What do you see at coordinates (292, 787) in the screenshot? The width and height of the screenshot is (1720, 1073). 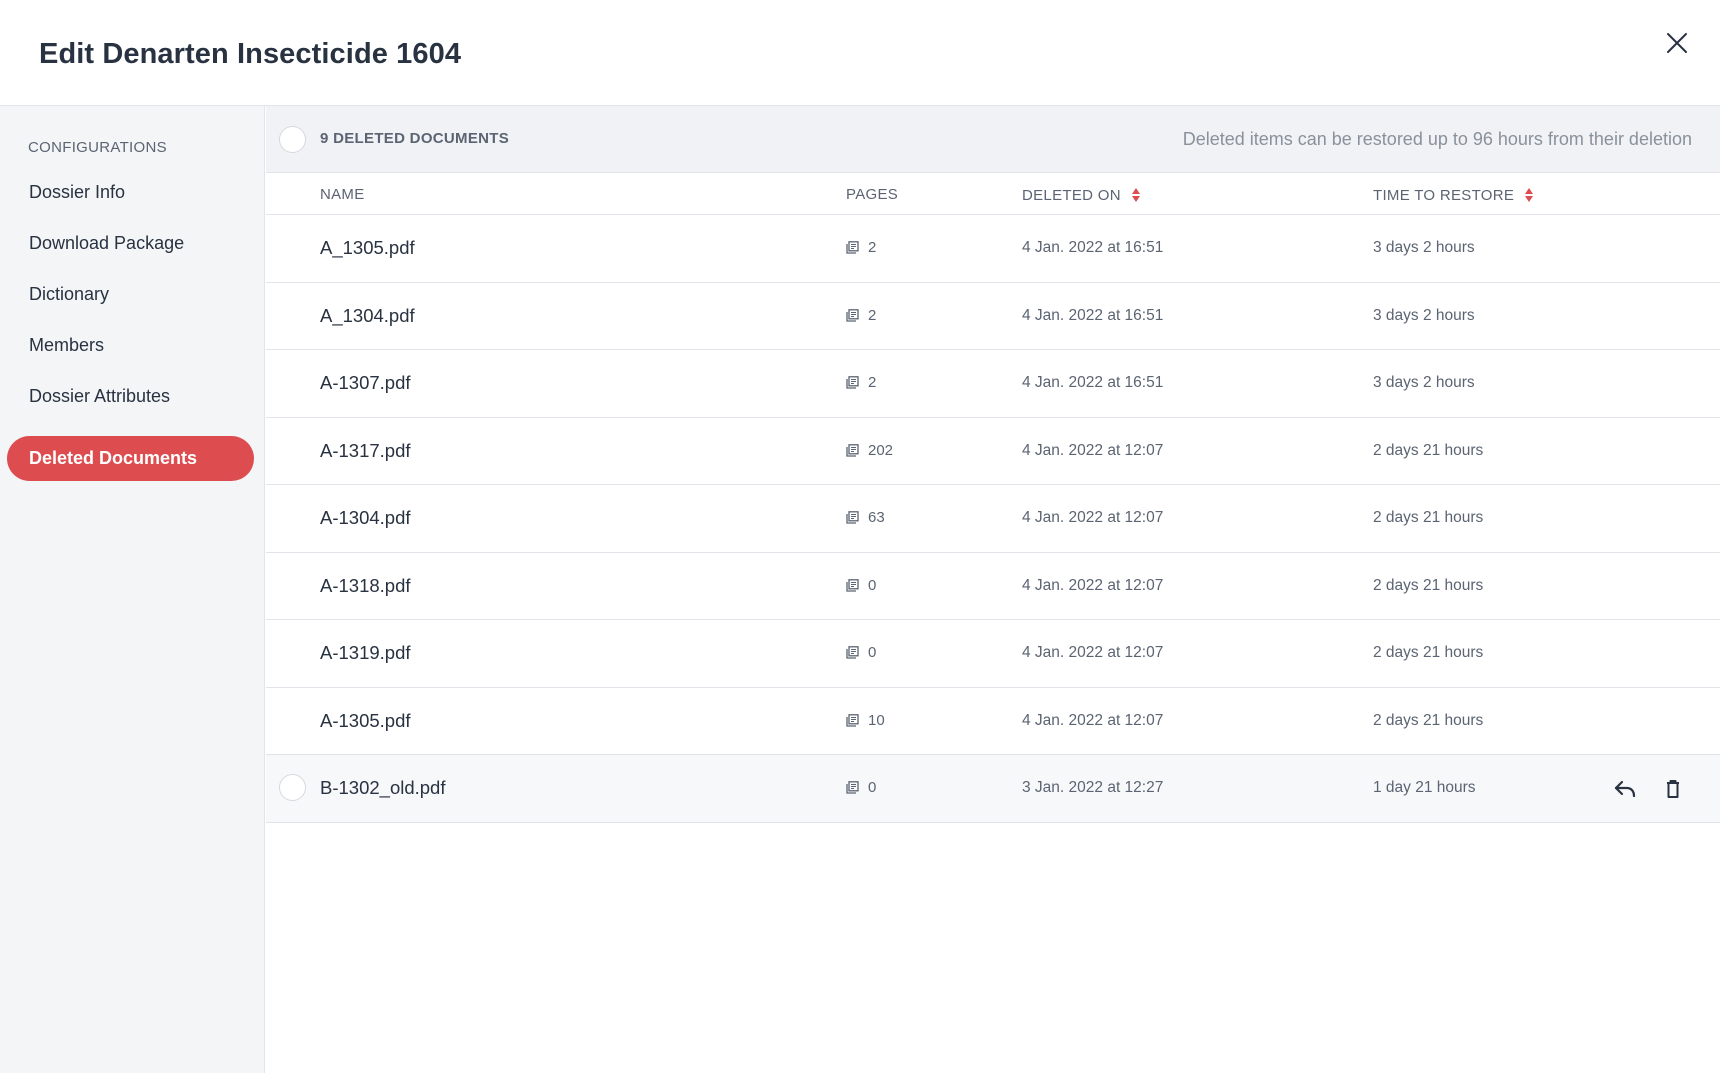 I see `row-checkbox` at bounding box center [292, 787].